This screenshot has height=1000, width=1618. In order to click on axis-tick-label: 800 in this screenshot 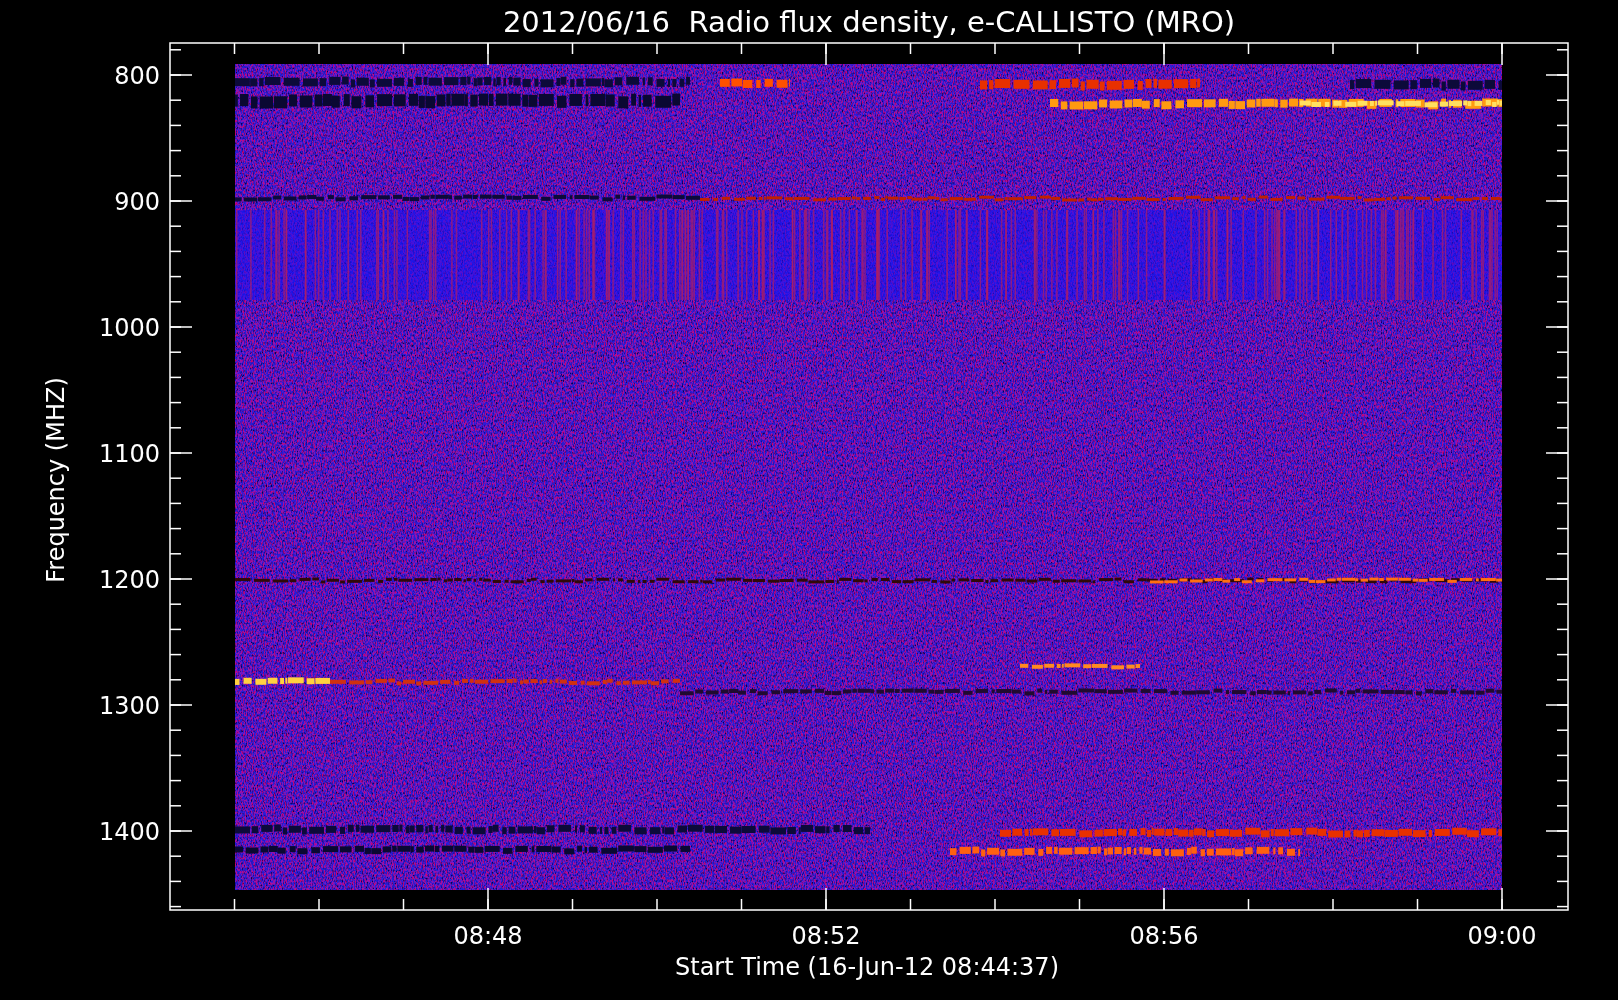, I will do `click(137, 76)`.